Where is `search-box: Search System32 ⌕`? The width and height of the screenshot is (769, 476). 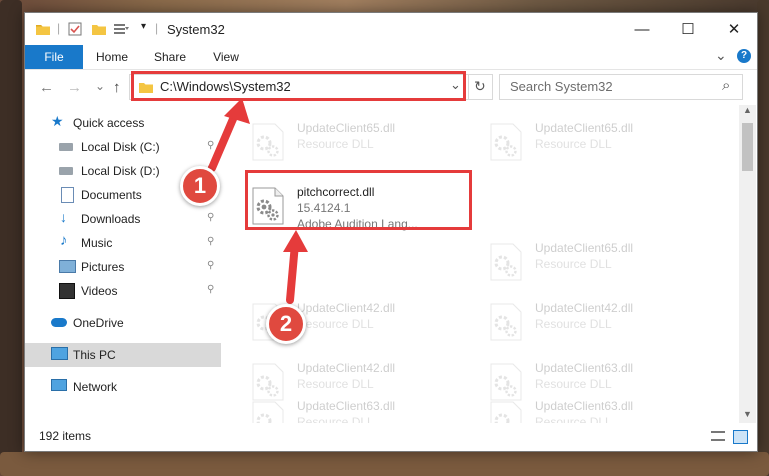 search-box: Search System32 ⌕ is located at coordinates (621, 87).